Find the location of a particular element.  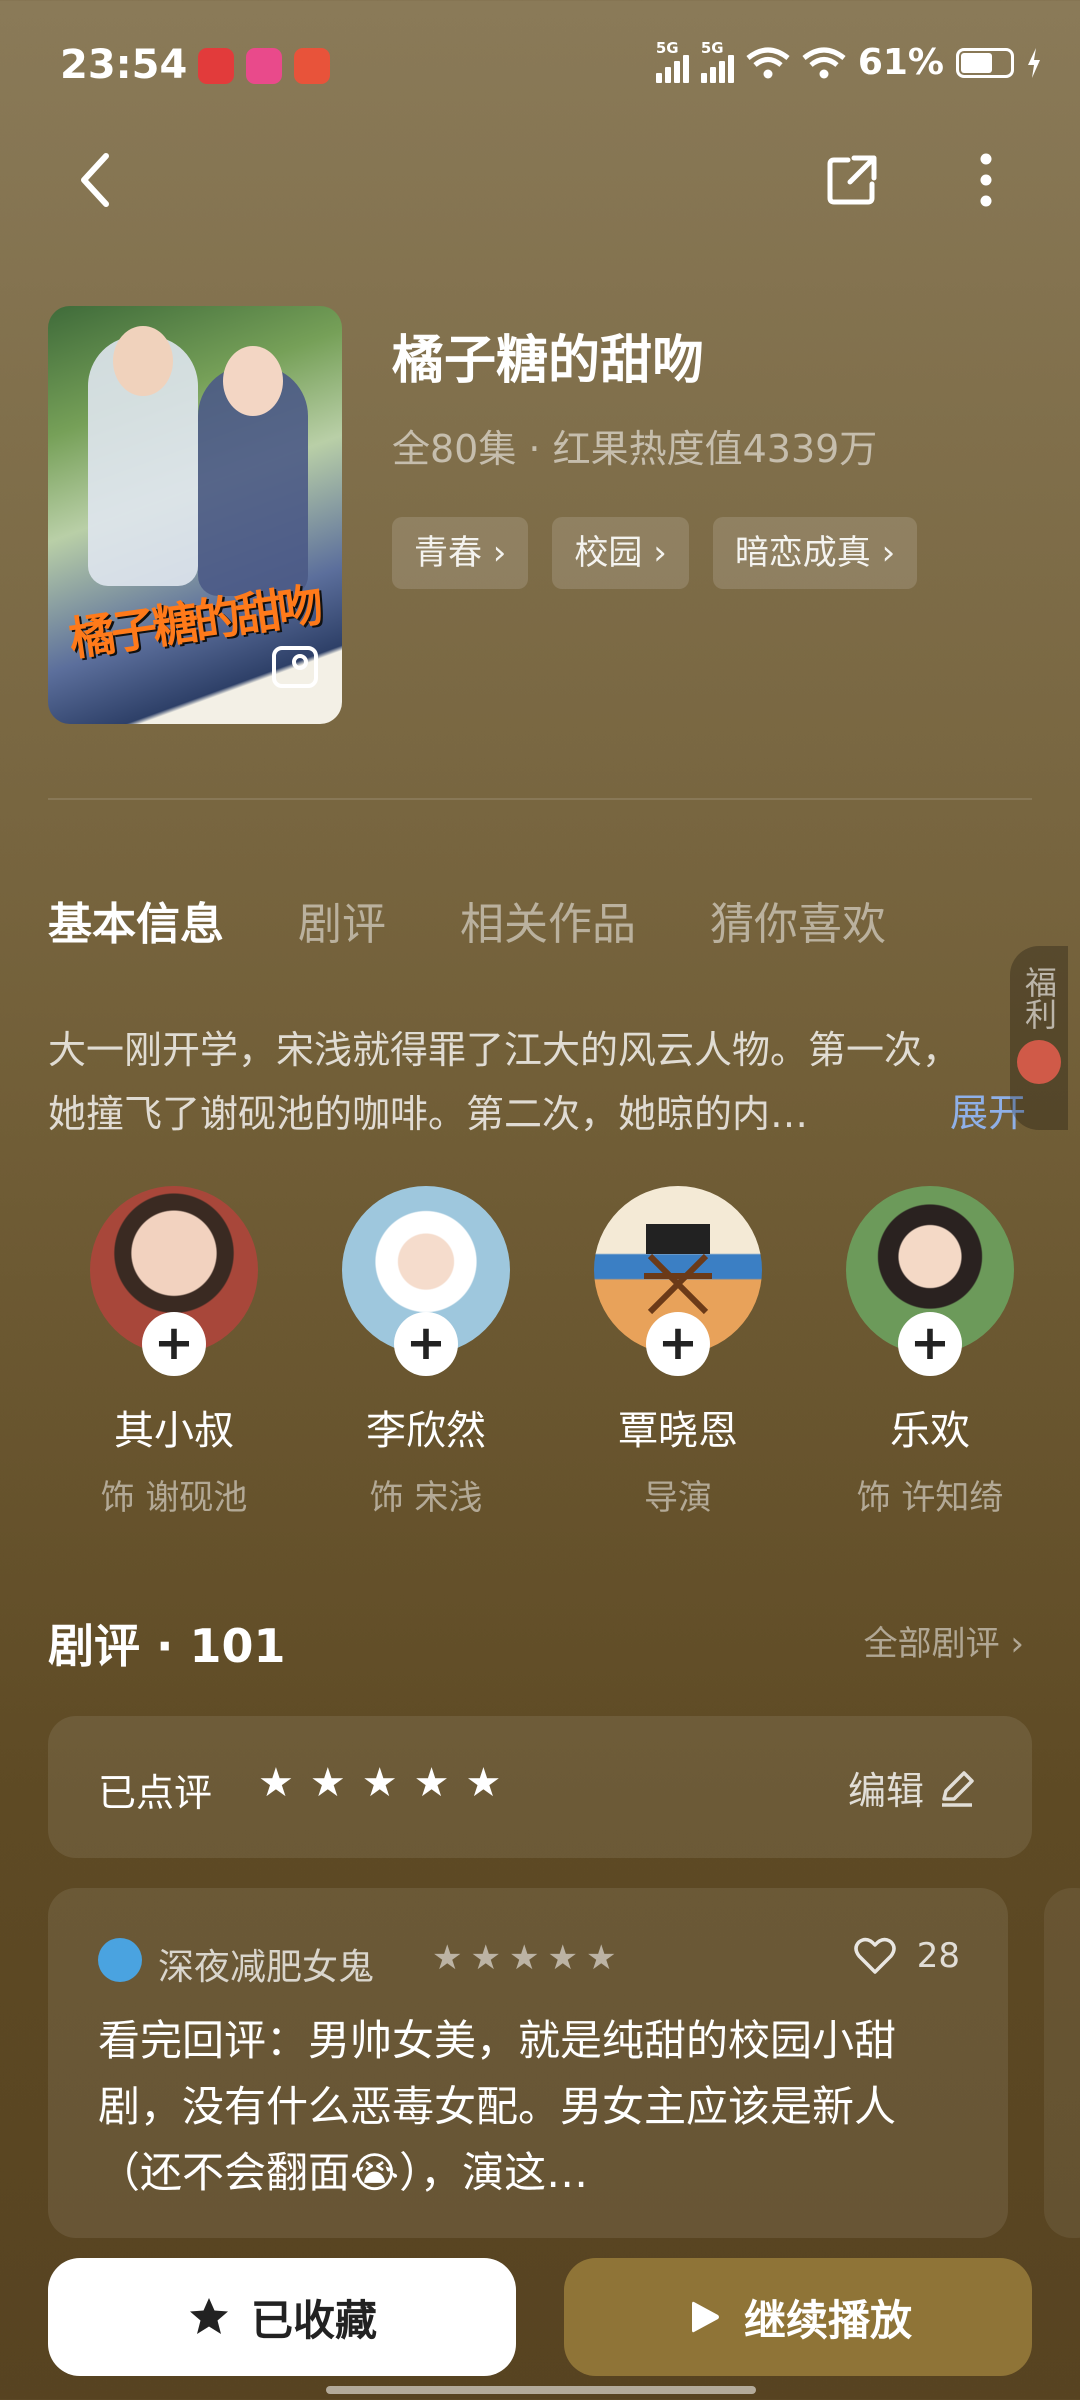

status-indicators: 5G 5G 61% is located at coordinates (848, 61).